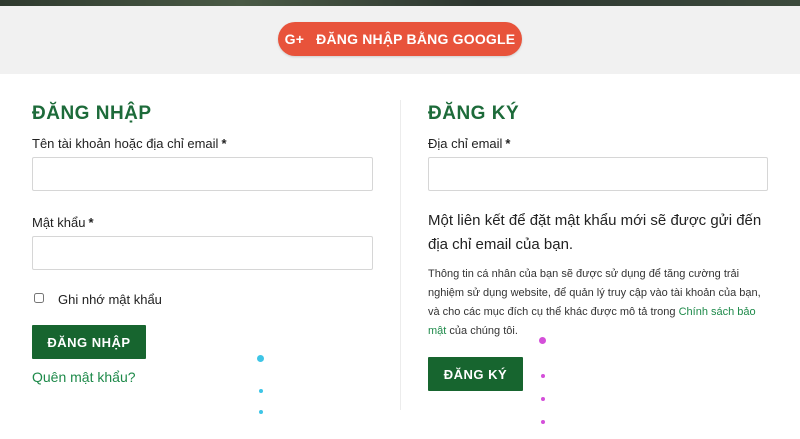 Image resolution: width=800 pixels, height=439 pixels. What do you see at coordinates (125, 143) in the screenshot?
I see `username-label-text: Tên tài khoản hoặc địa chỉ email` at bounding box center [125, 143].